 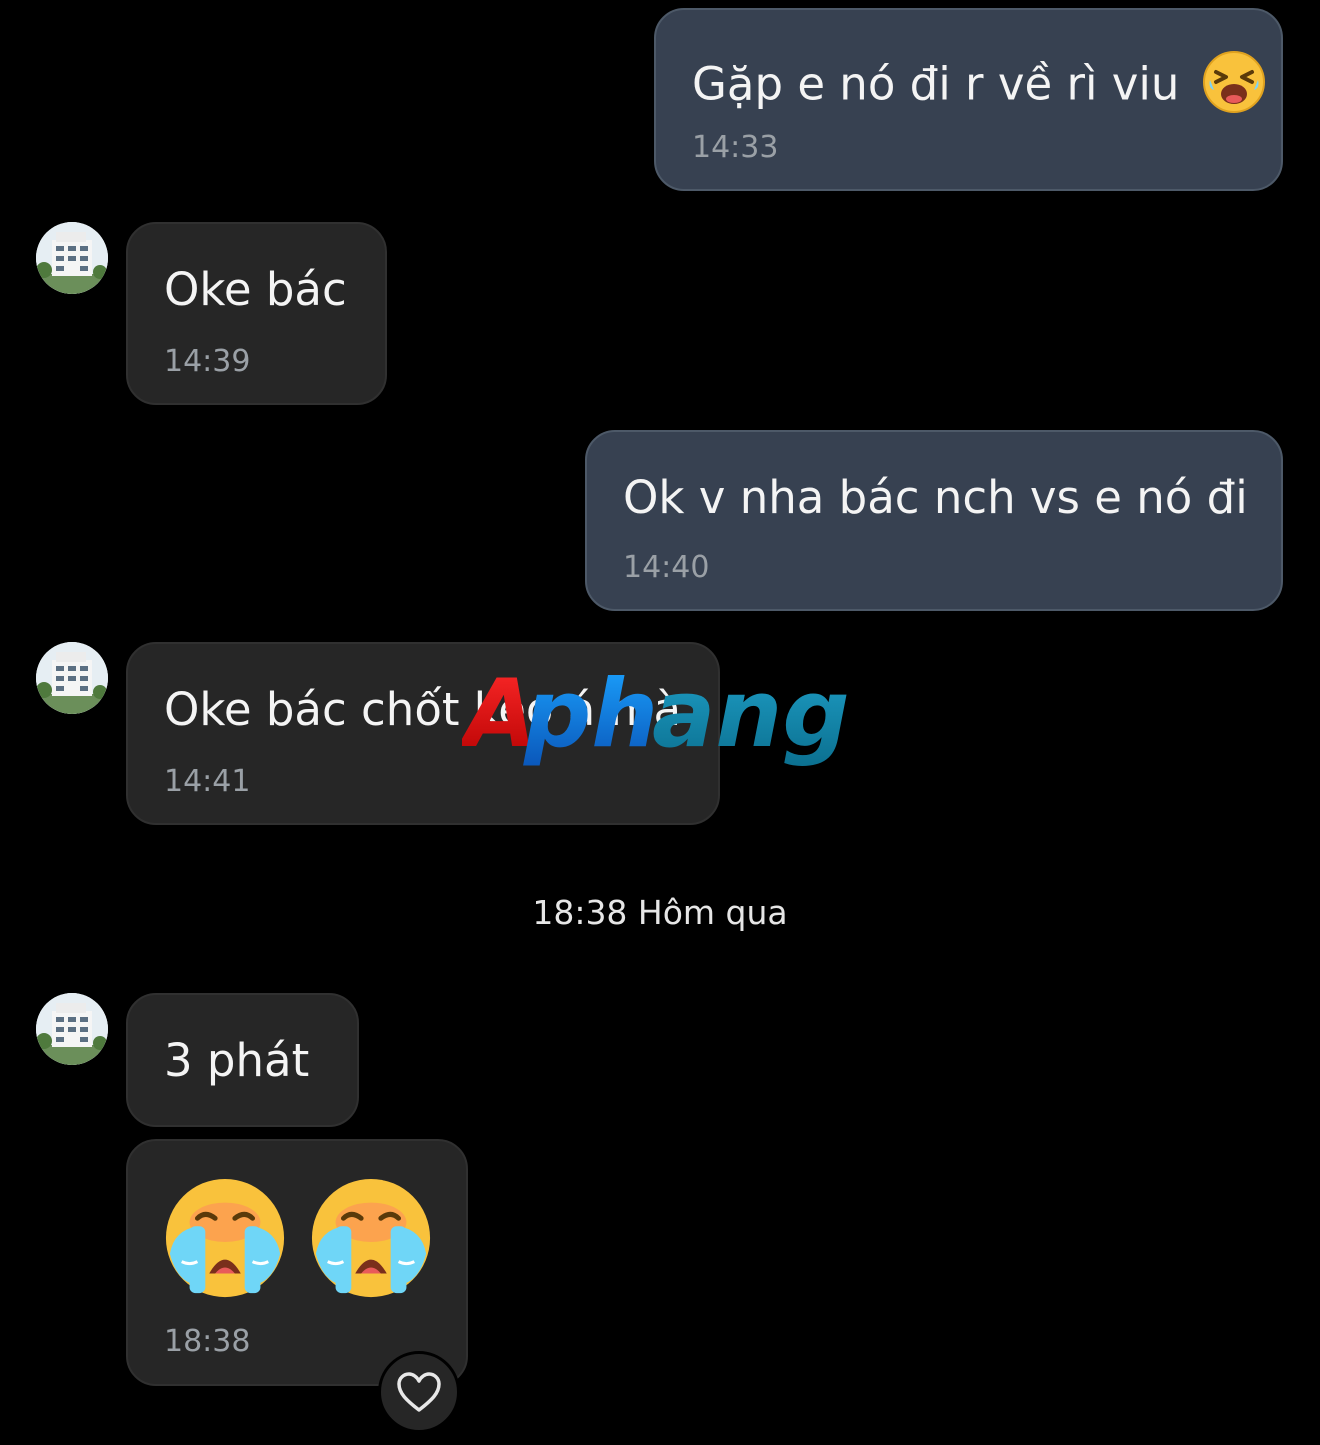 I want to click on message-timestamp: 14:41, so click(x=207, y=781).